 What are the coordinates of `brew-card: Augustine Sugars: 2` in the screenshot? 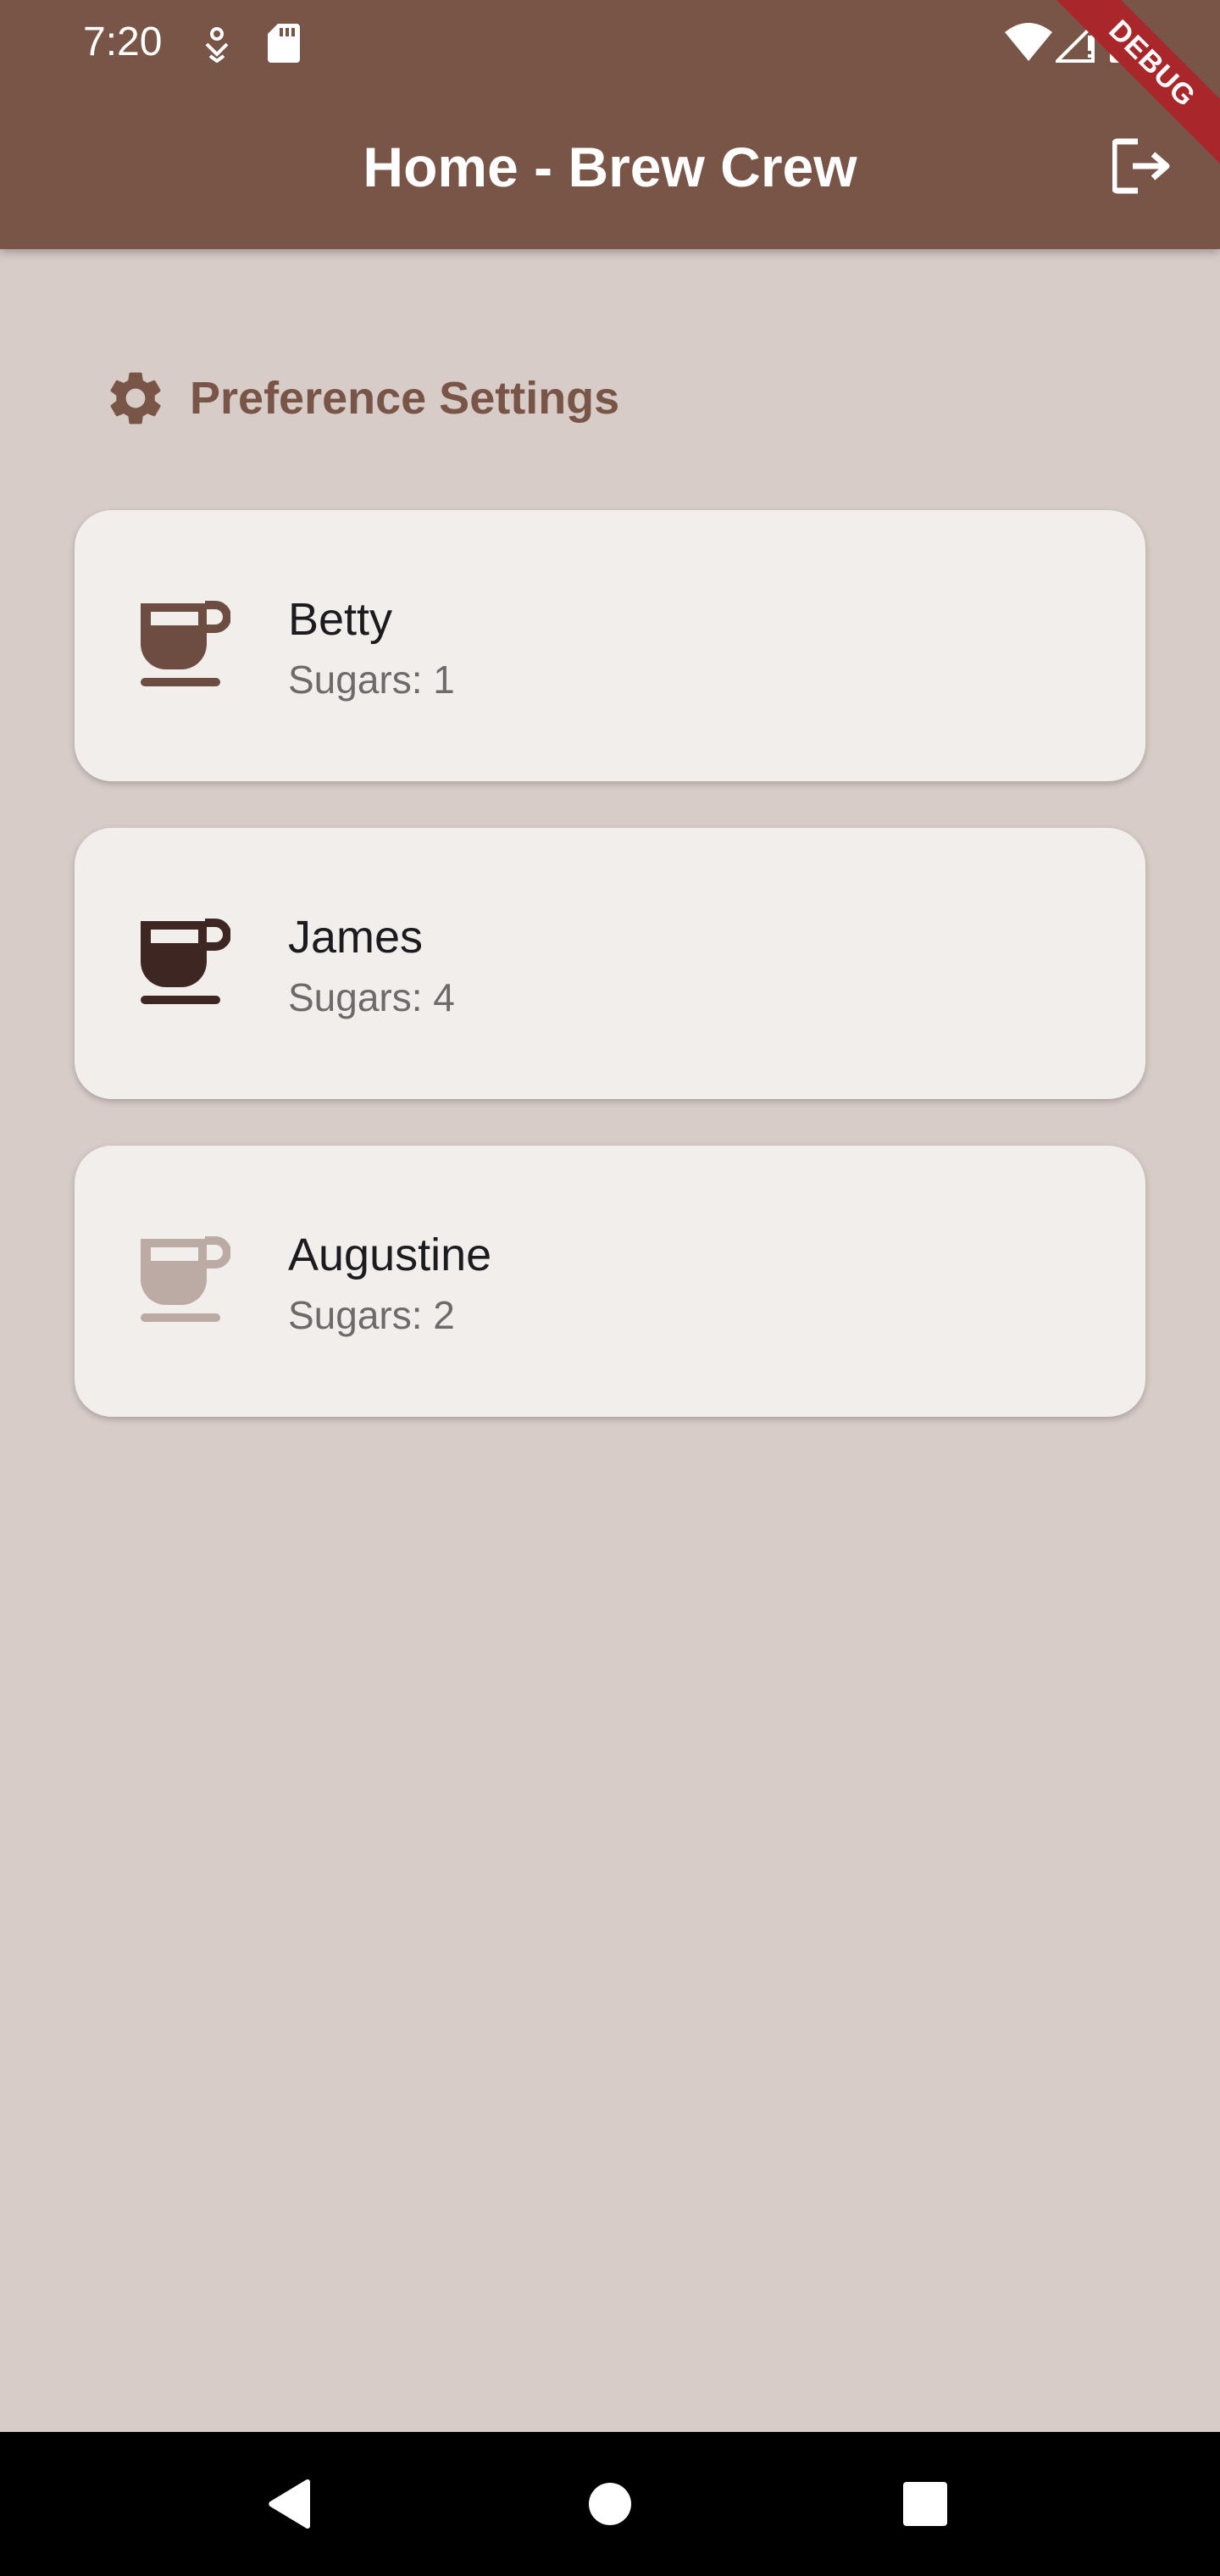 It's located at (610, 1281).